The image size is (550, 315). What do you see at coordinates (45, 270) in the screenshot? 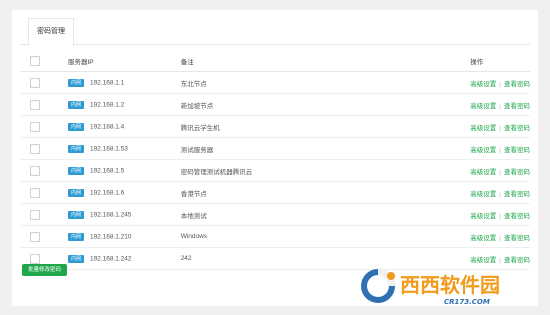
I see `batch-change-password-button: 批量修改密码` at bounding box center [45, 270].